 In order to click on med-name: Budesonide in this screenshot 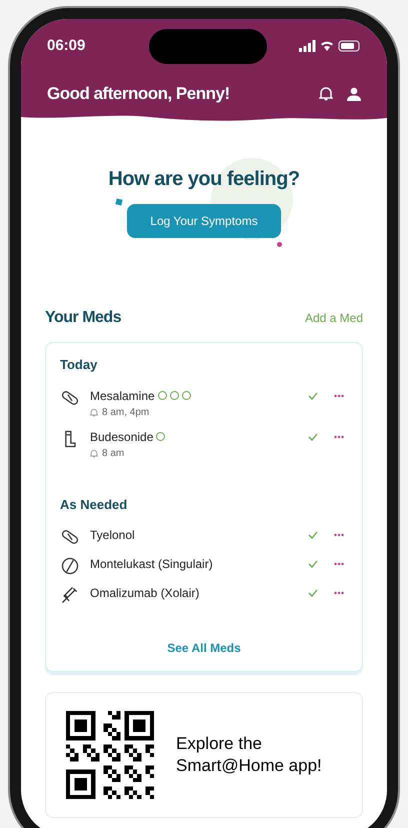, I will do `click(122, 437)`.